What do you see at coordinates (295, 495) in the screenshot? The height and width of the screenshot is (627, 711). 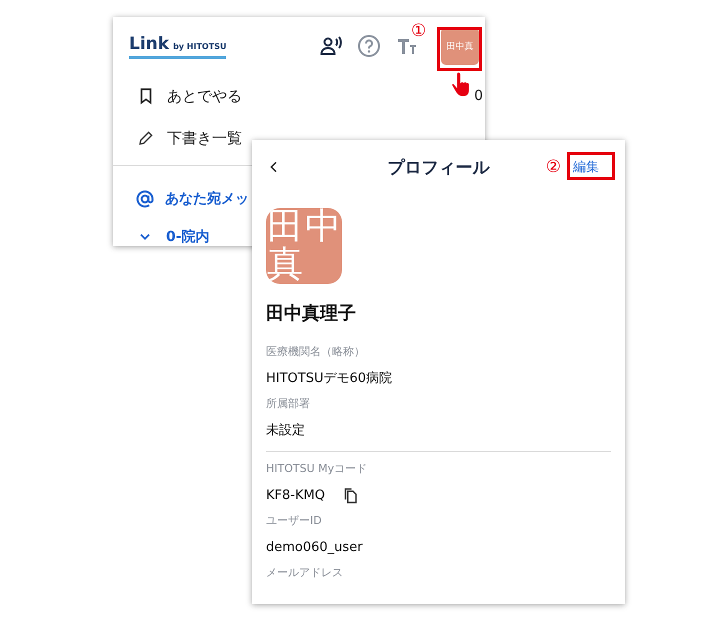 I see `field-value: KF8-KMQ` at bounding box center [295, 495].